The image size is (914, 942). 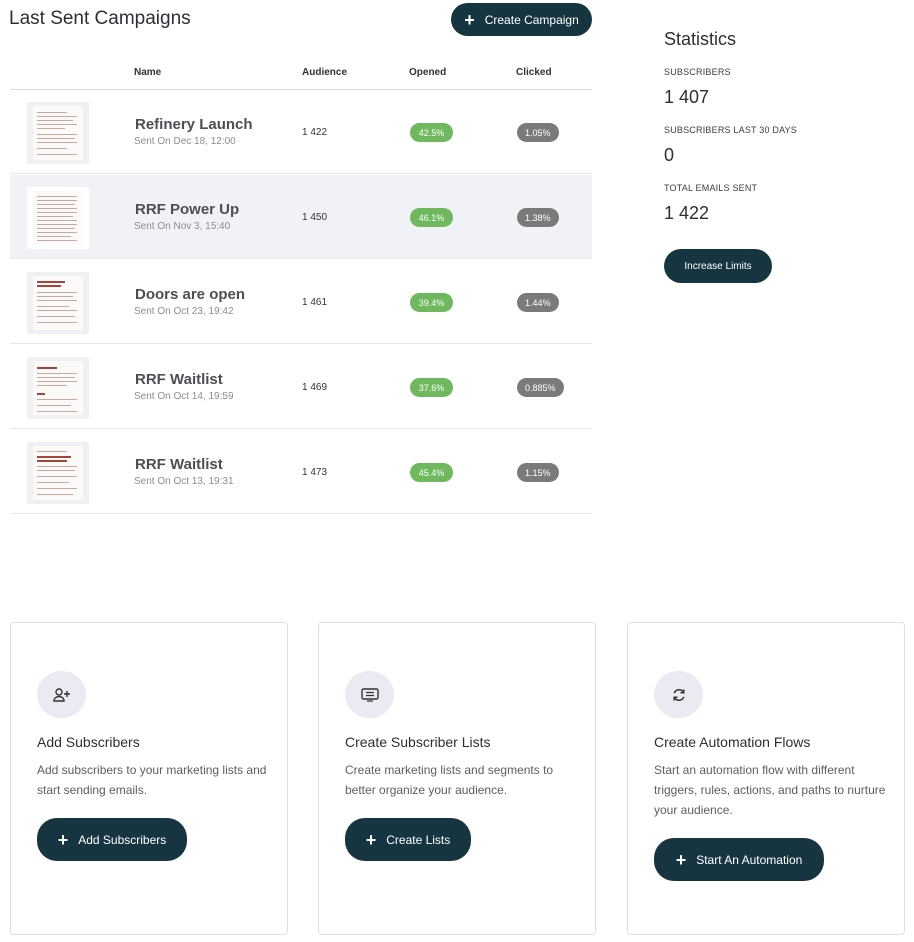 I want to click on campaign-name: Refinery Launch, so click(x=194, y=124).